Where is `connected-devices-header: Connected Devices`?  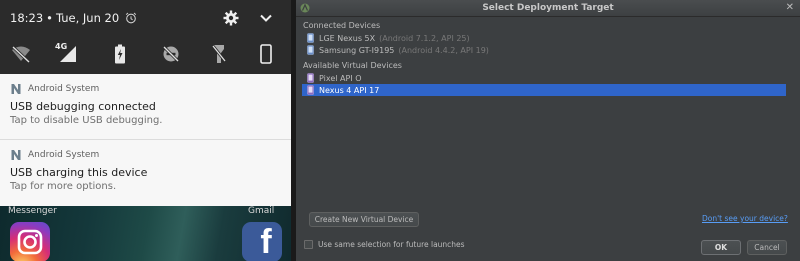
connected-devices-header: Connected Devices is located at coordinates (342, 25).